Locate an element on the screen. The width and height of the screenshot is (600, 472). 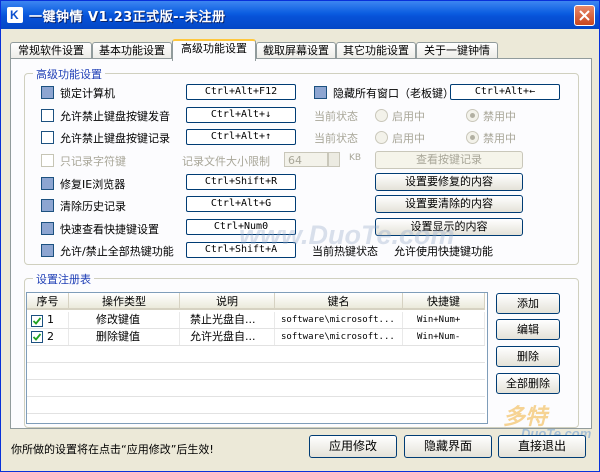
close-button is located at coordinates (584, 15).